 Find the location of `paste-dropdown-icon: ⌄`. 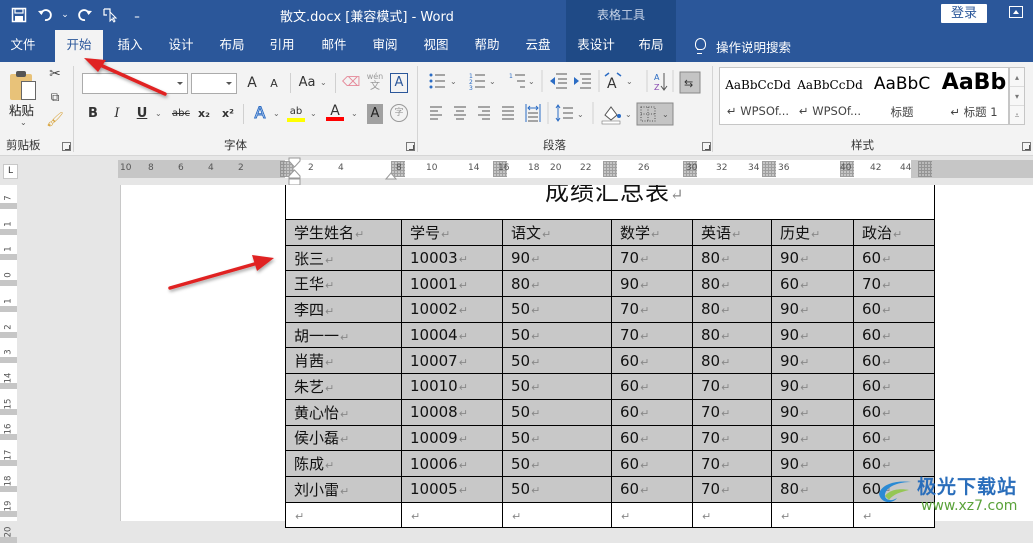

paste-dropdown-icon: ⌄ is located at coordinates (23, 122).